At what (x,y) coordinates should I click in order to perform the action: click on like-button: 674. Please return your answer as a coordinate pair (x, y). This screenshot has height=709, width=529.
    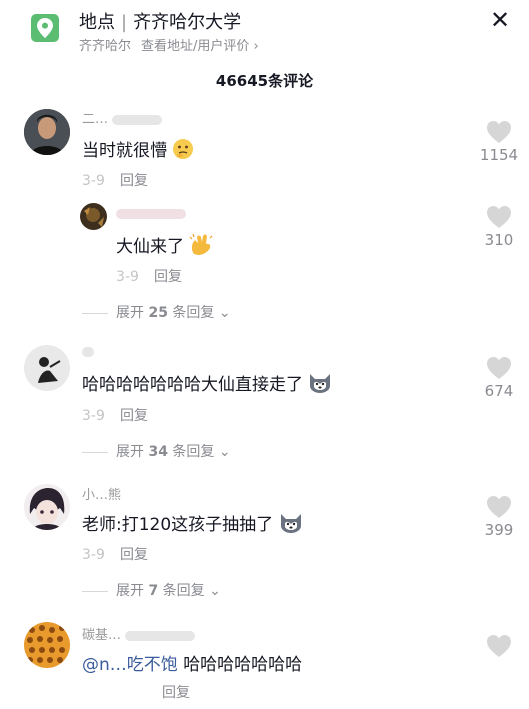
    Looking at the image, I should click on (499, 378).